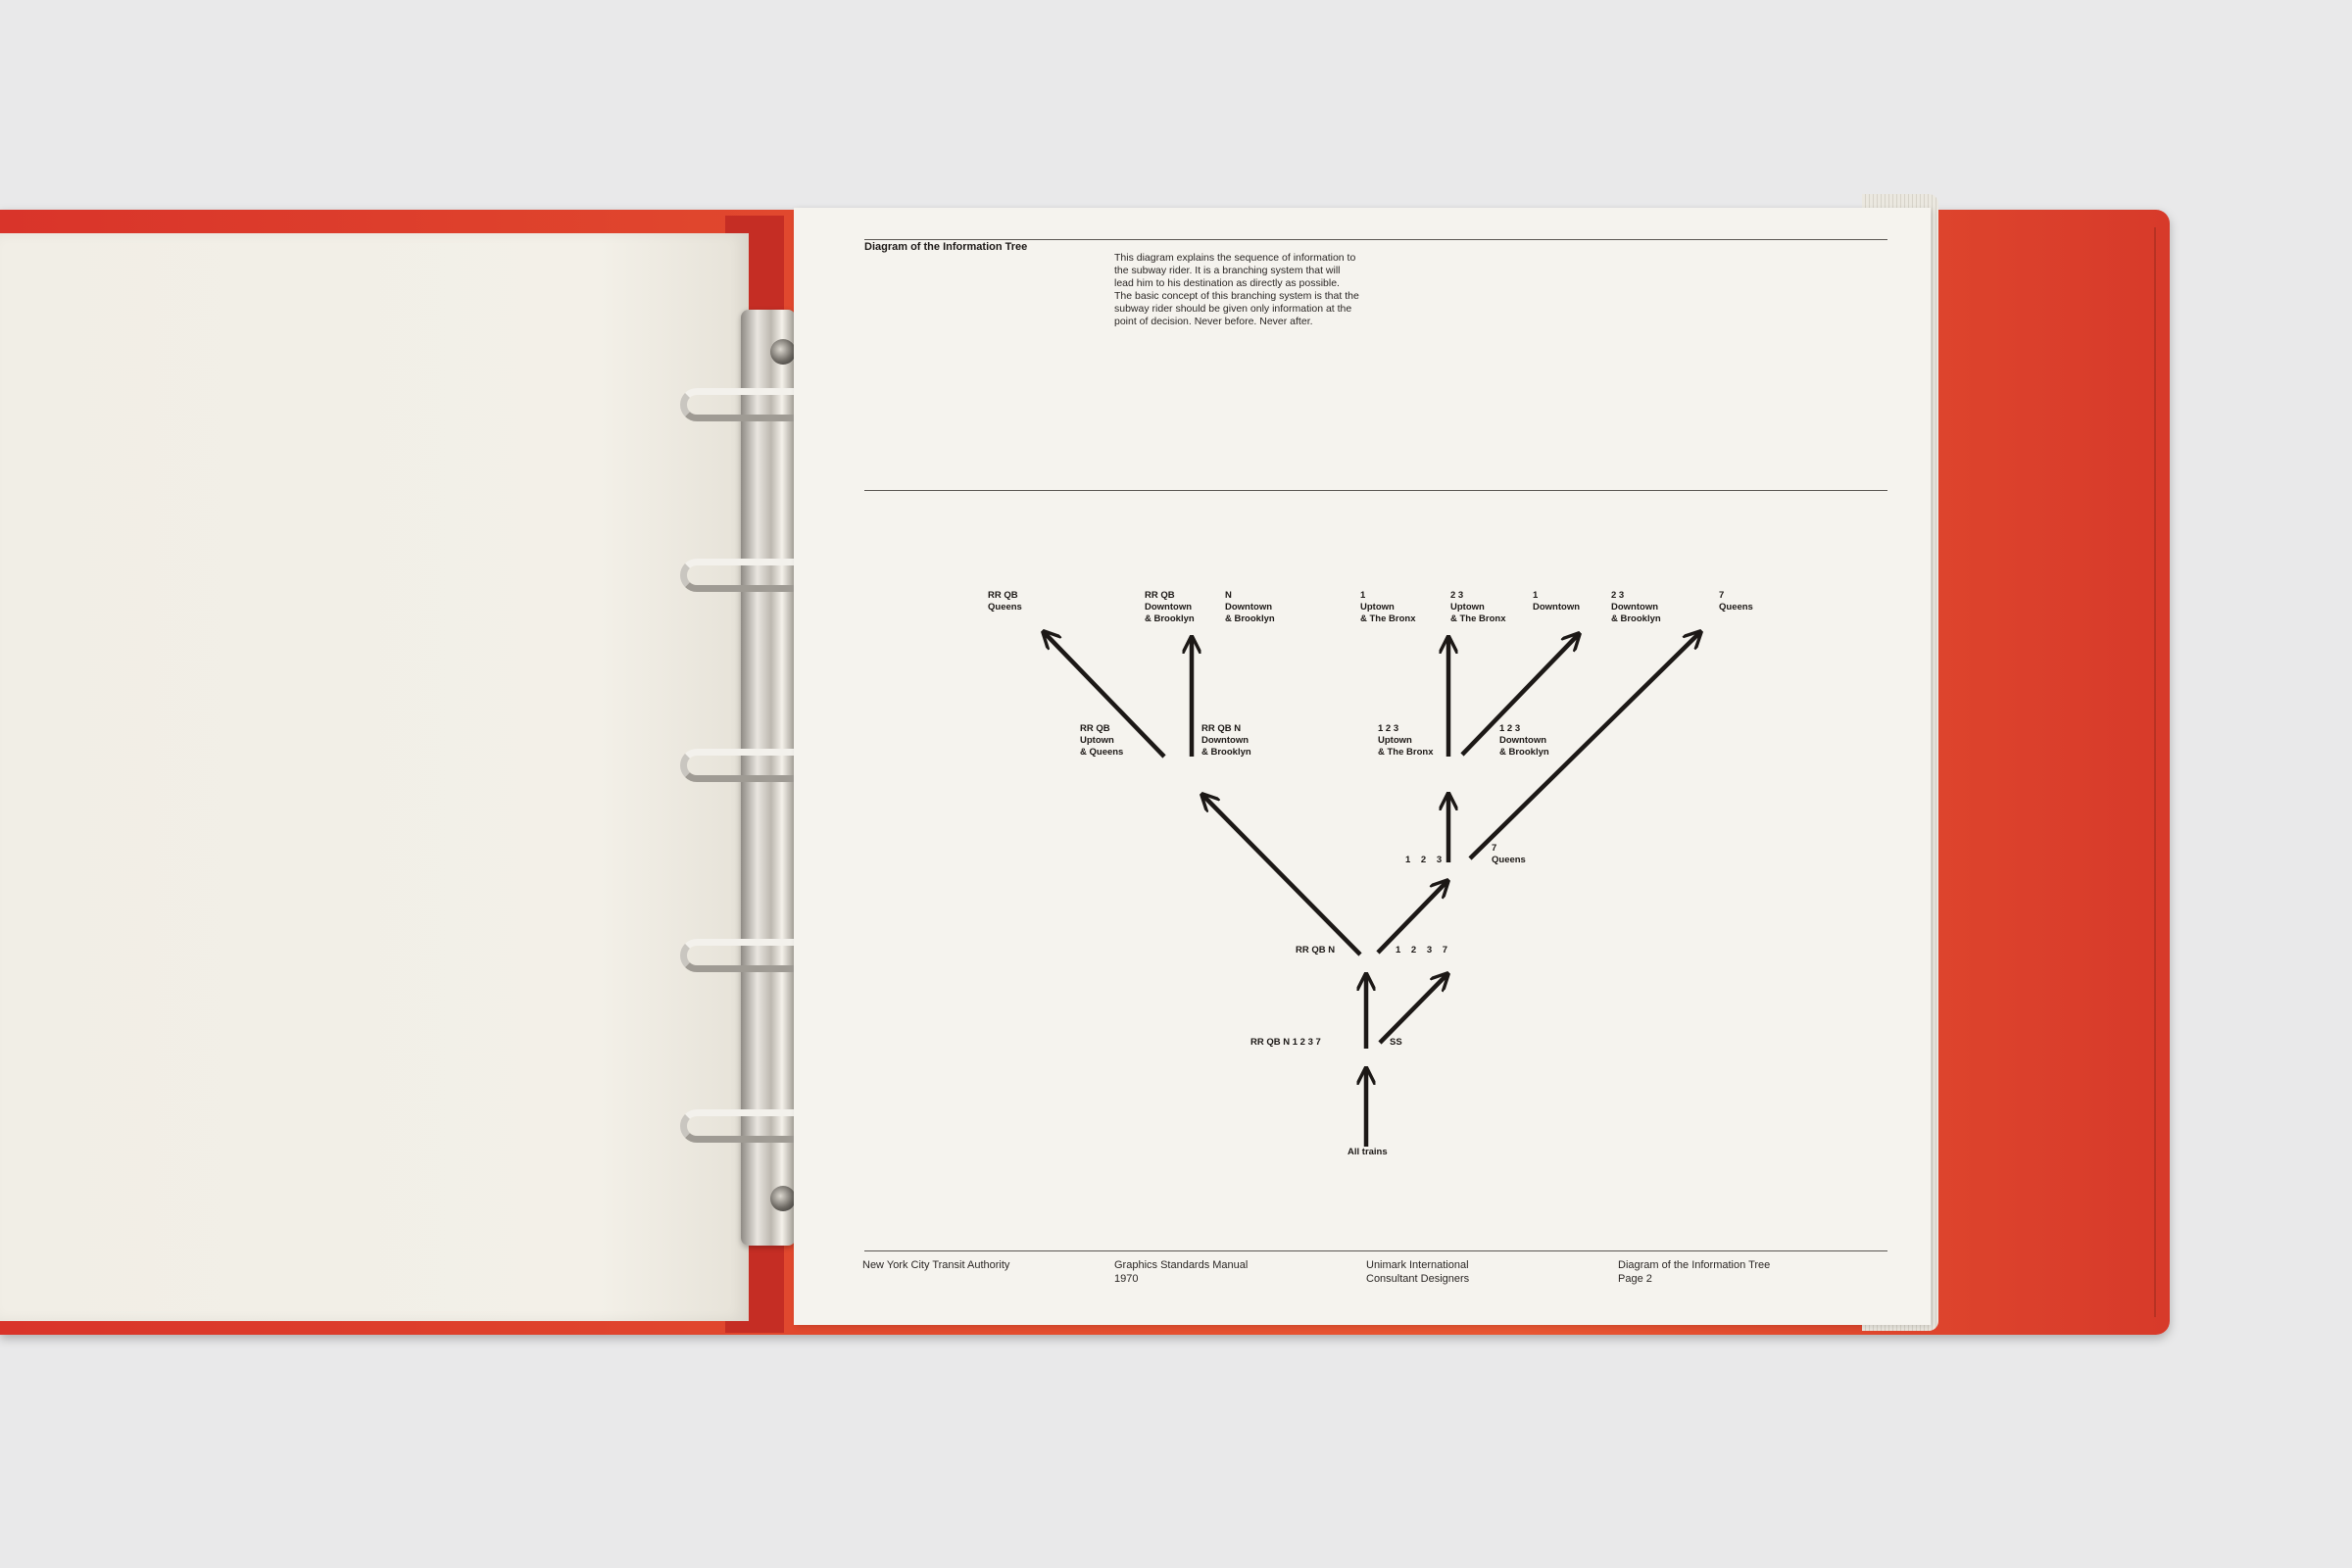  What do you see at coordinates (1636, 607) in the screenshot?
I see `label-top-23-down: 2 3 Downtown & Brooklyn` at bounding box center [1636, 607].